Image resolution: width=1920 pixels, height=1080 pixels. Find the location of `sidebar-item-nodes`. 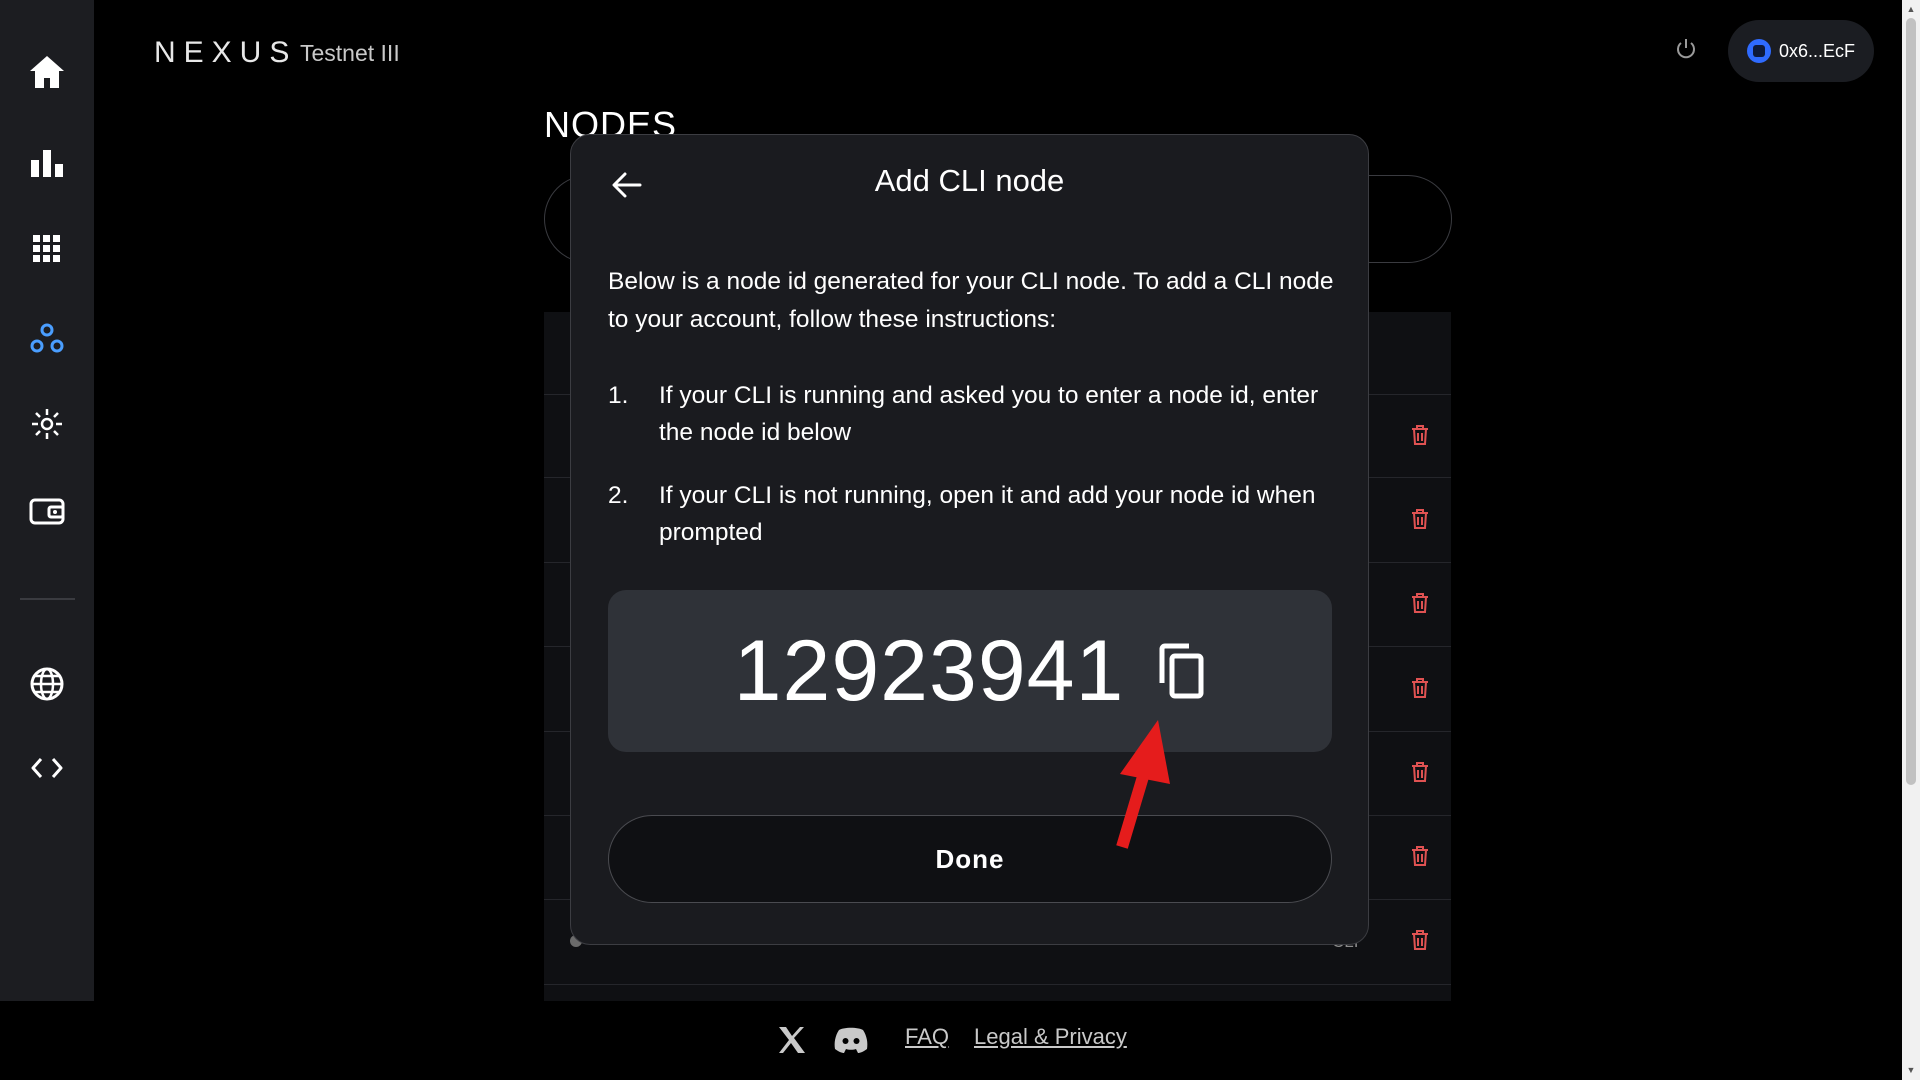

sidebar-item-nodes is located at coordinates (47, 338).